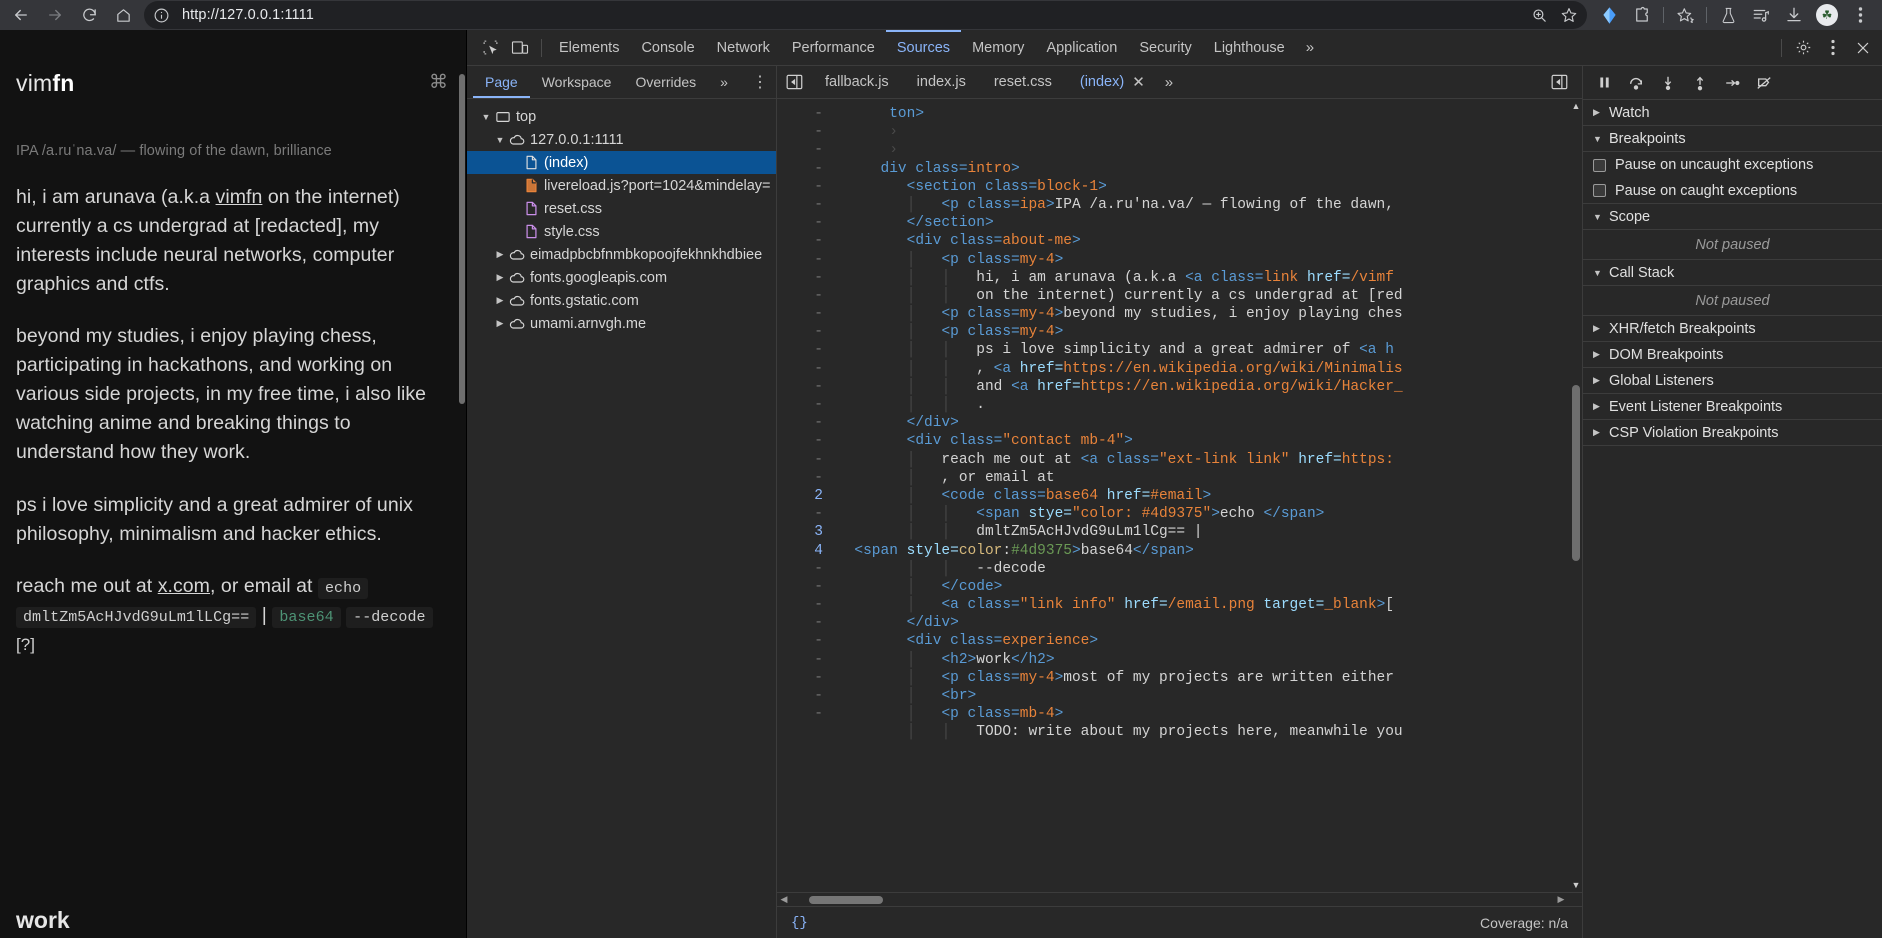 The image size is (1882, 938). I want to click on reload-icon, so click(89, 15).